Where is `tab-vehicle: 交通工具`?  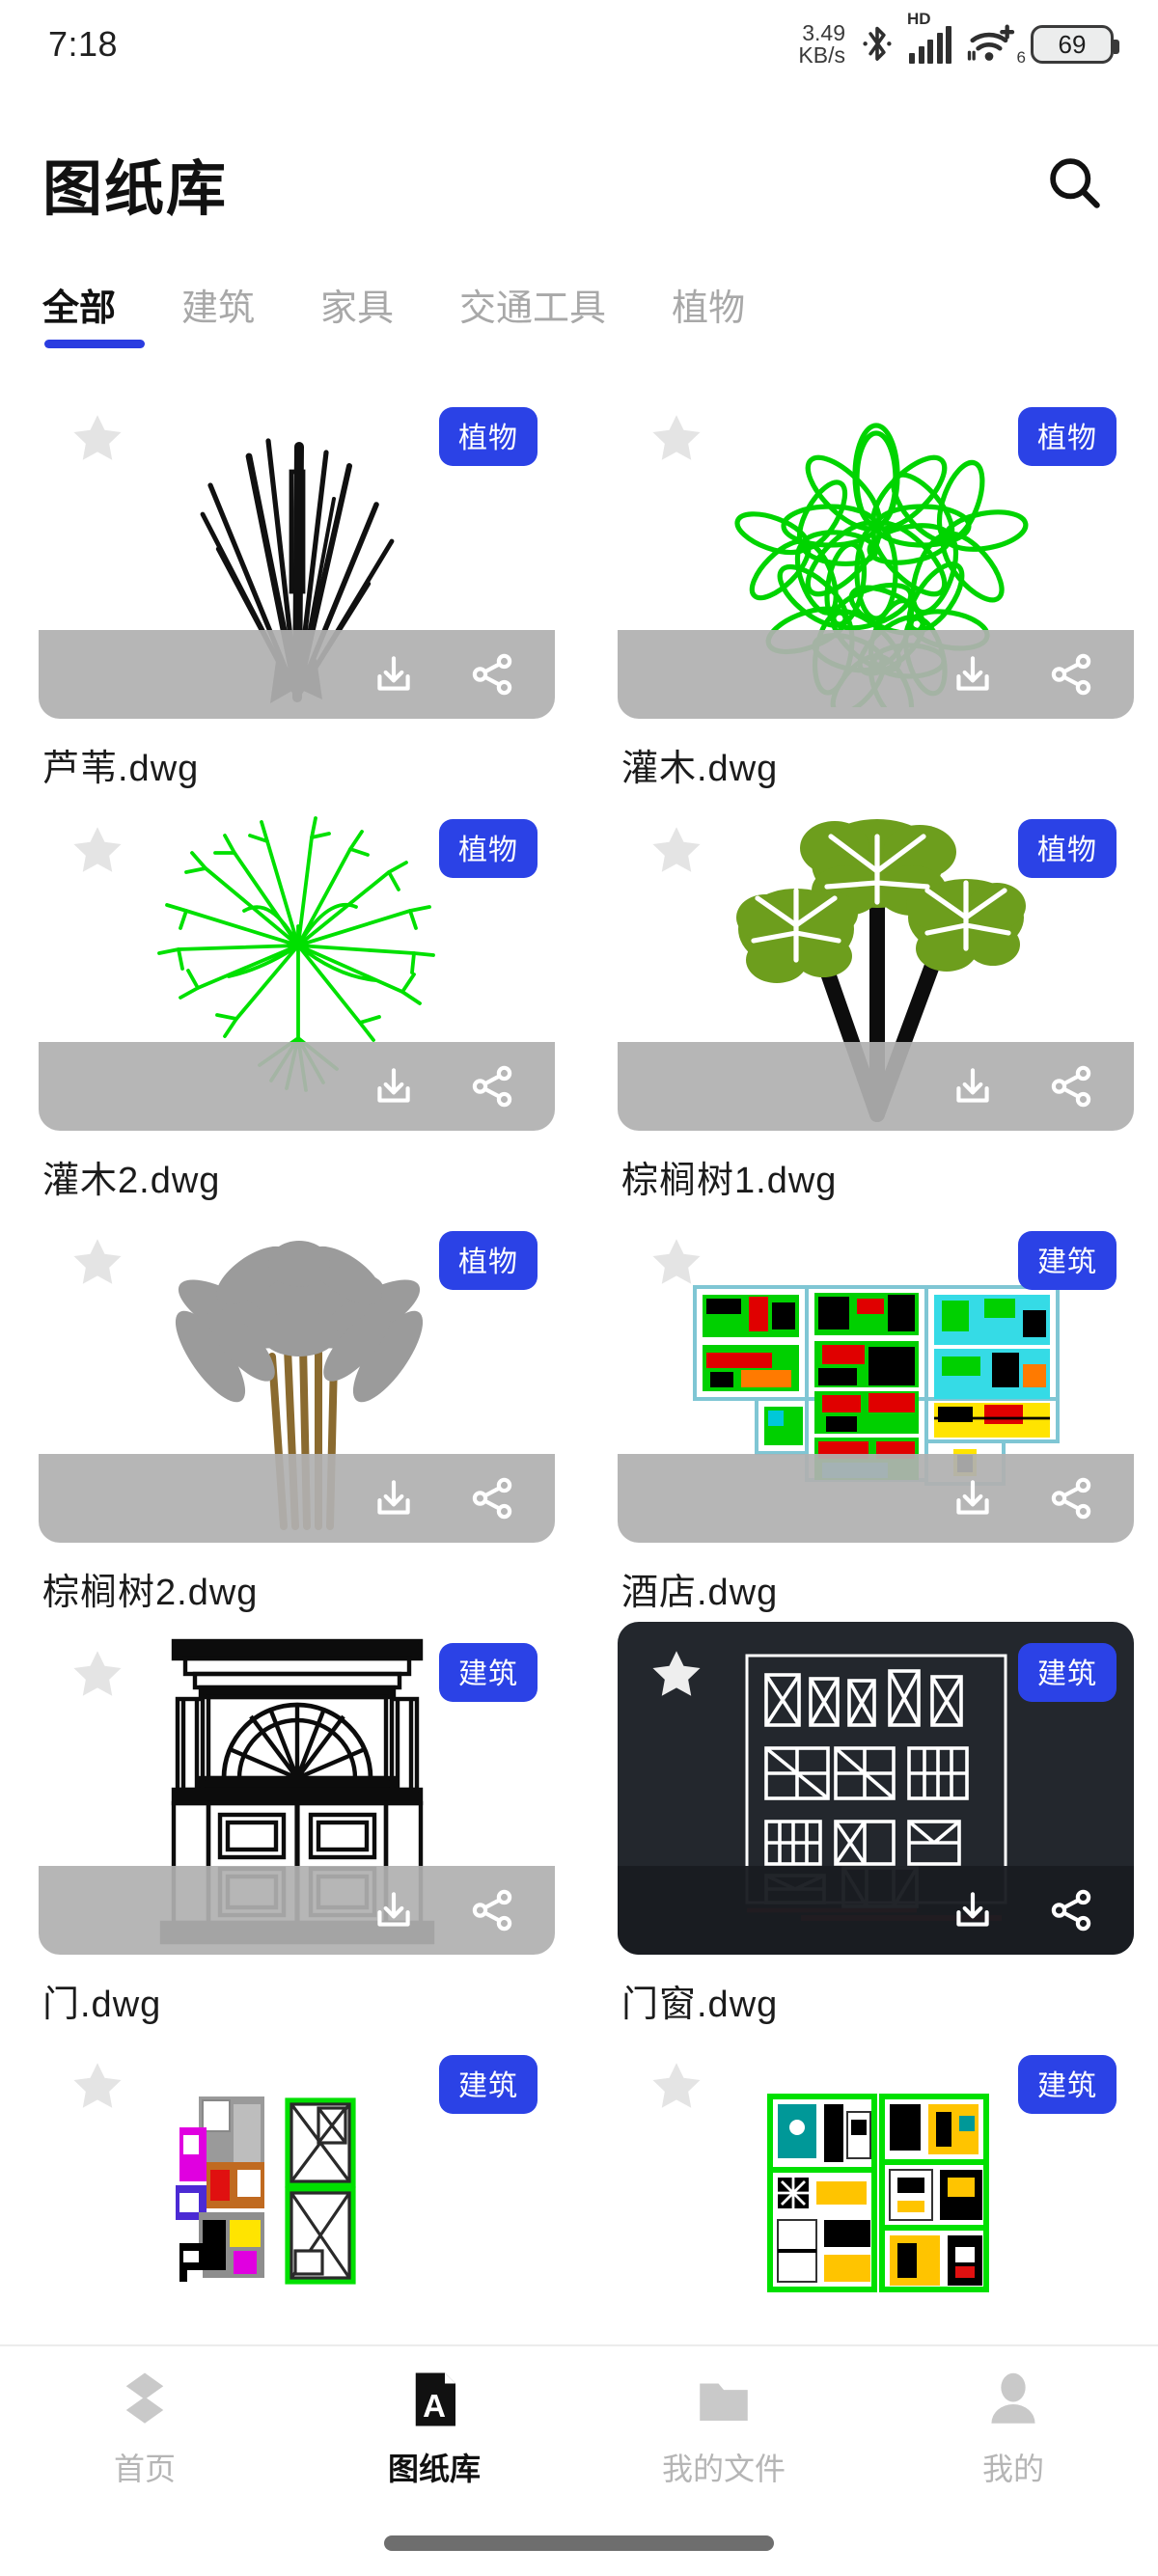
tab-vehicle: 交通工具 is located at coordinates (532, 314).